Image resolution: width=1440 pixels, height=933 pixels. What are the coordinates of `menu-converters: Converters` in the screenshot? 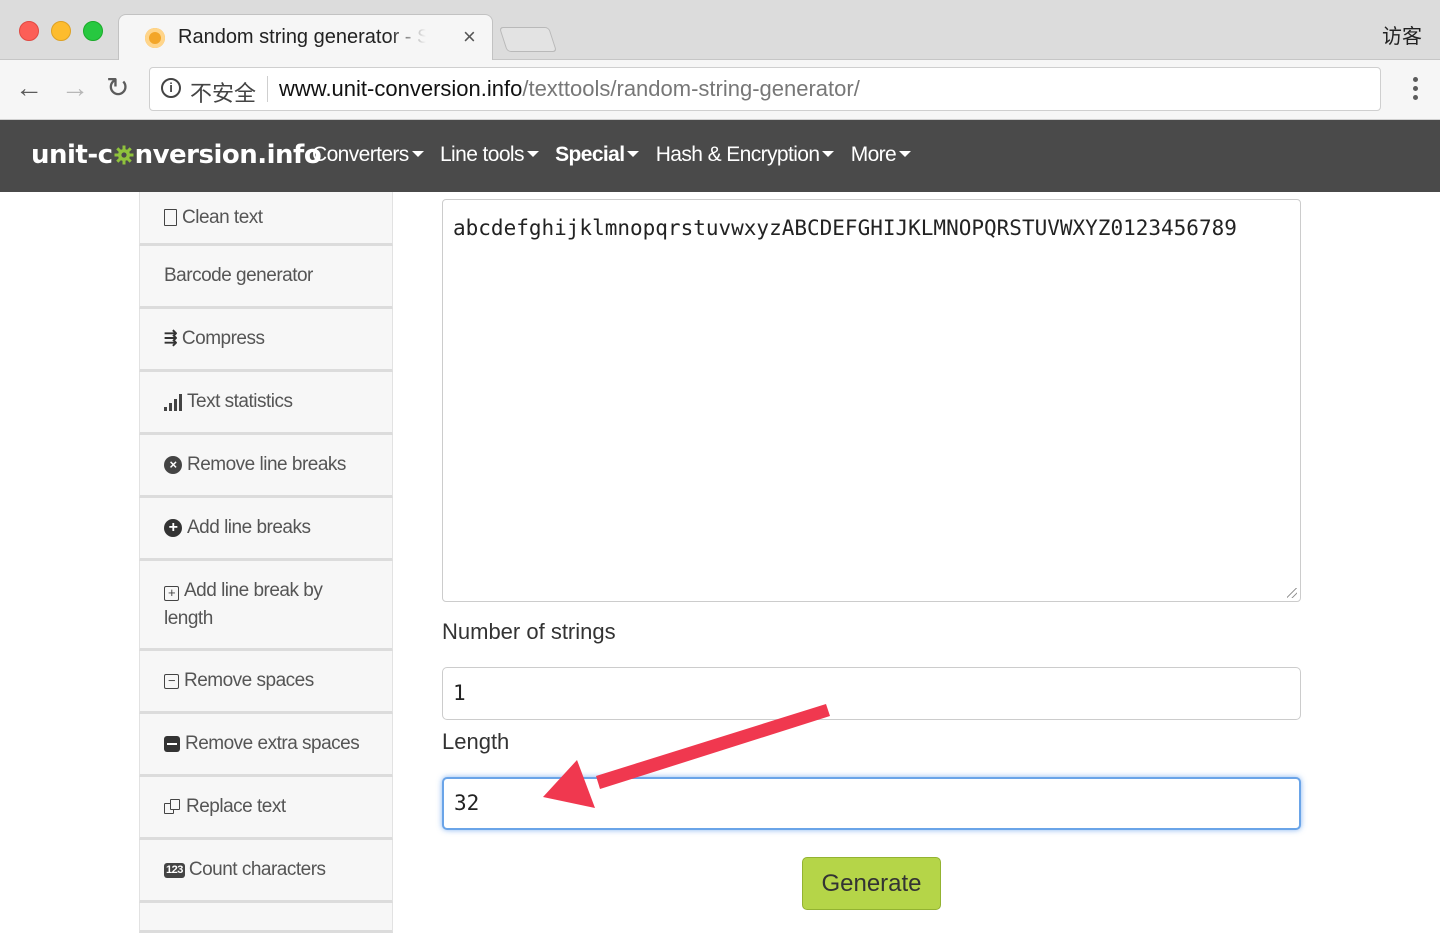 It's located at (368, 155).